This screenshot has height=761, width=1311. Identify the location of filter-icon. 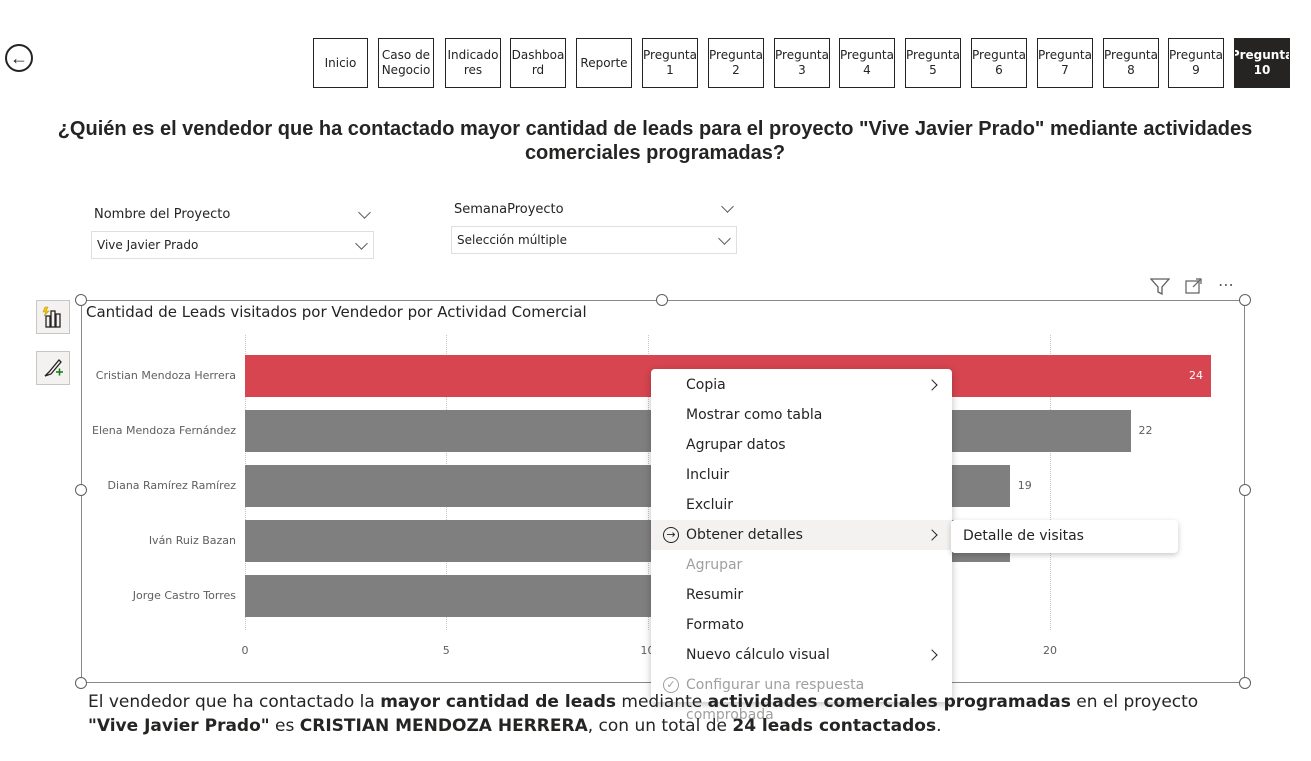
(1160, 286).